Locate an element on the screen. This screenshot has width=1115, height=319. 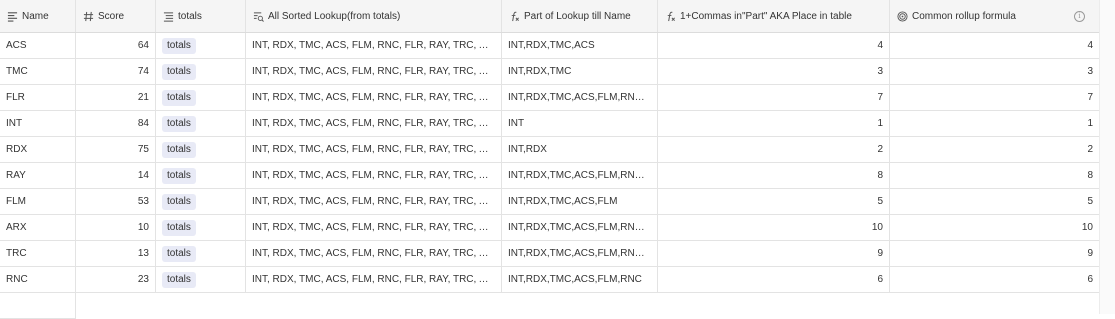
info-icon: i is located at coordinates (1079, 16).